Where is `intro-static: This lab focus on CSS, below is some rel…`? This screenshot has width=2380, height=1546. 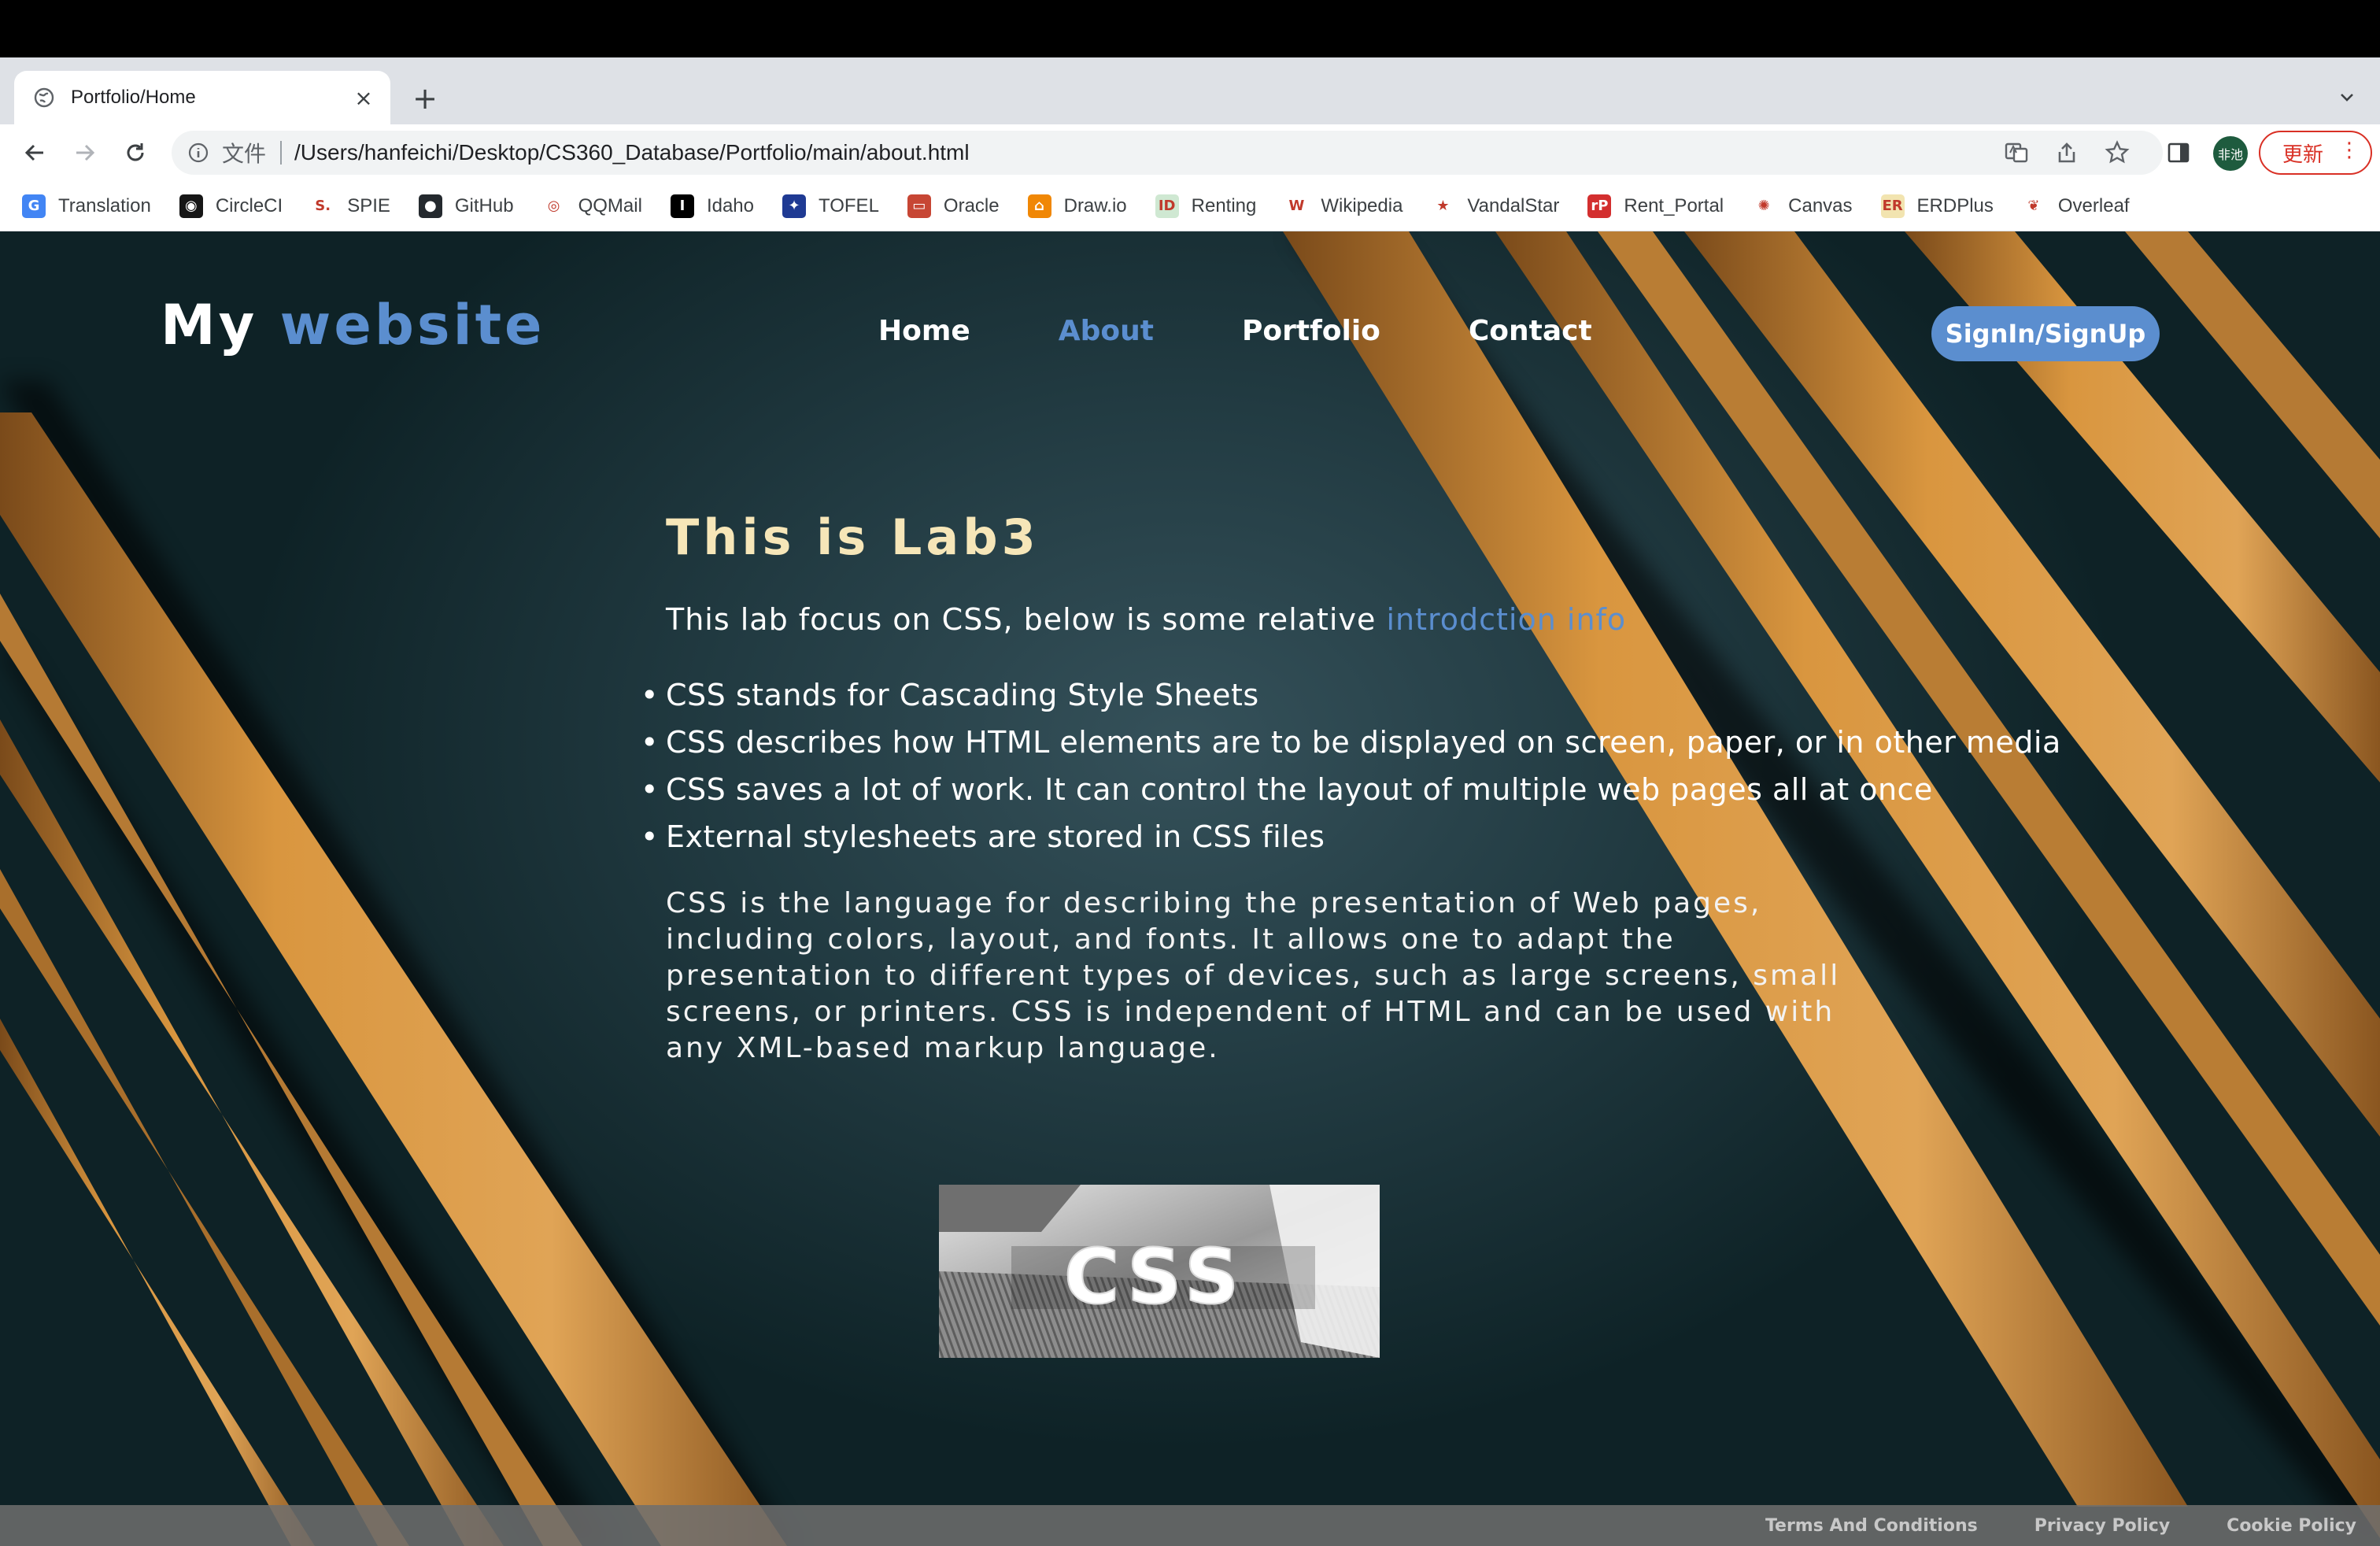 intro-static: This lab focus on CSS, below is some rel… is located at coordinates (1026, 619).